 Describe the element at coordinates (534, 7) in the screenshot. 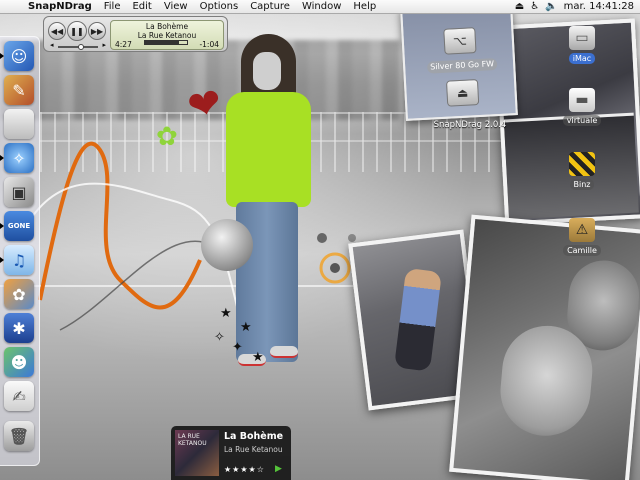

I see `accessibility-icon: ♿` at that location.